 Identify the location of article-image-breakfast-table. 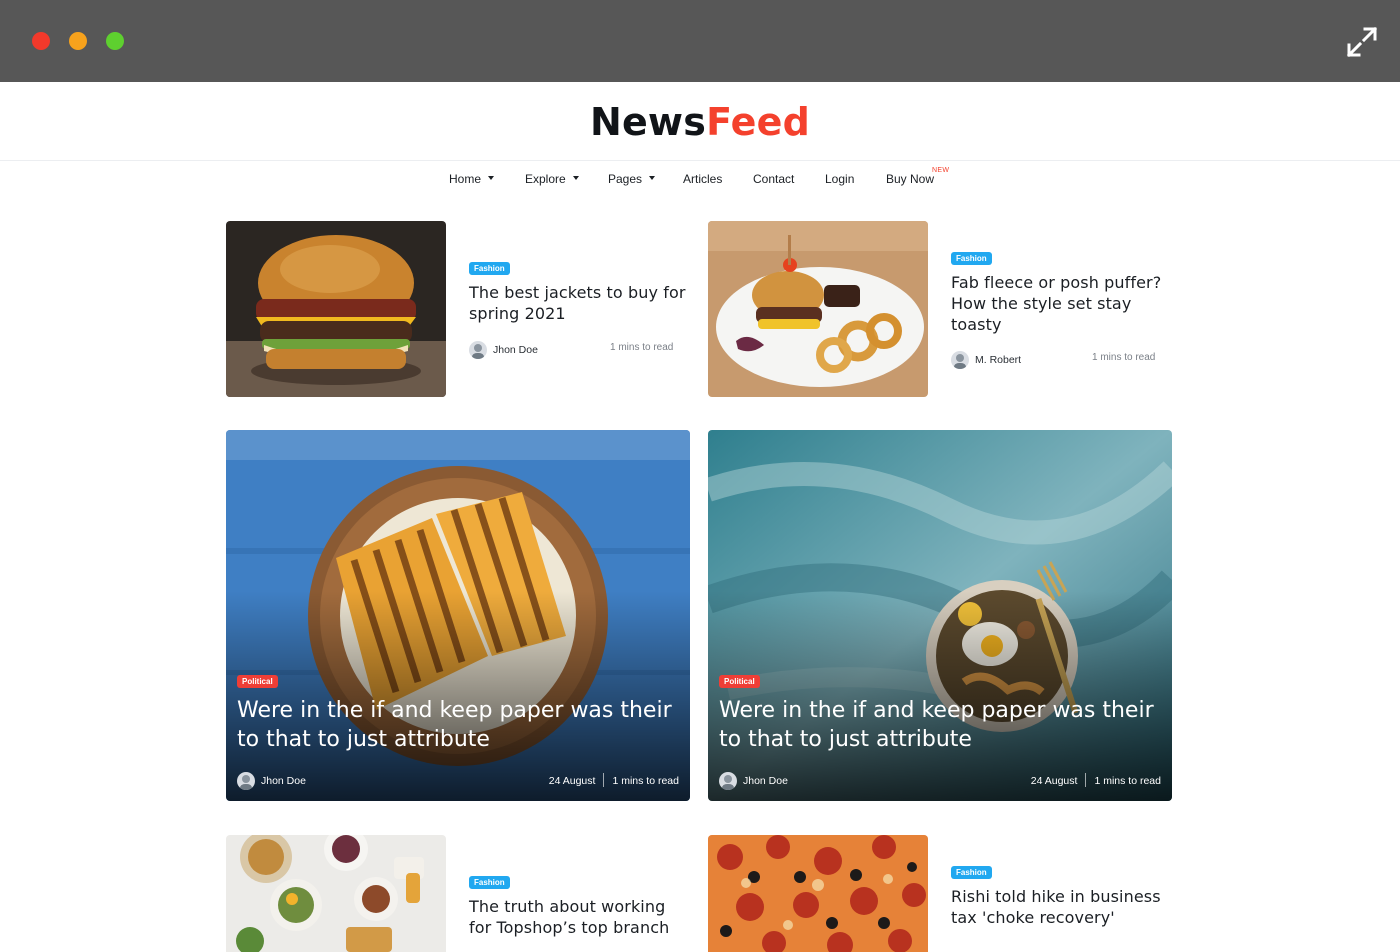
(336, 893).